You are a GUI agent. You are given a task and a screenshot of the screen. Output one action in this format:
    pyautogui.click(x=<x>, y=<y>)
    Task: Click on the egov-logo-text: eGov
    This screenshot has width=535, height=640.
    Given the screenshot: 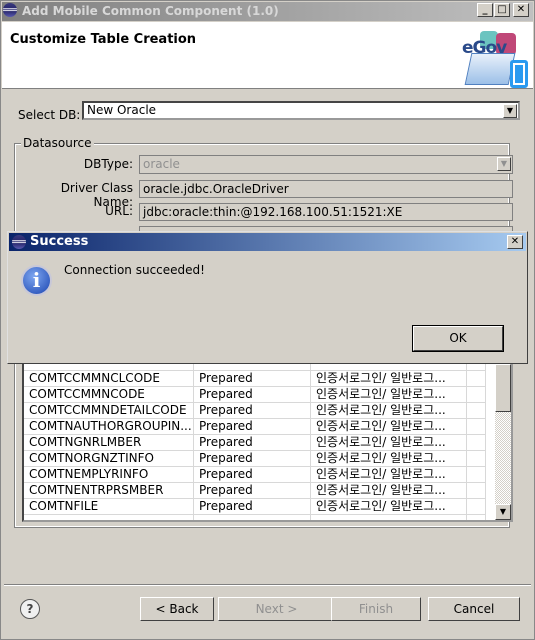 What is the action you would take?
    pyautogui.click(x=484, y=48)
    